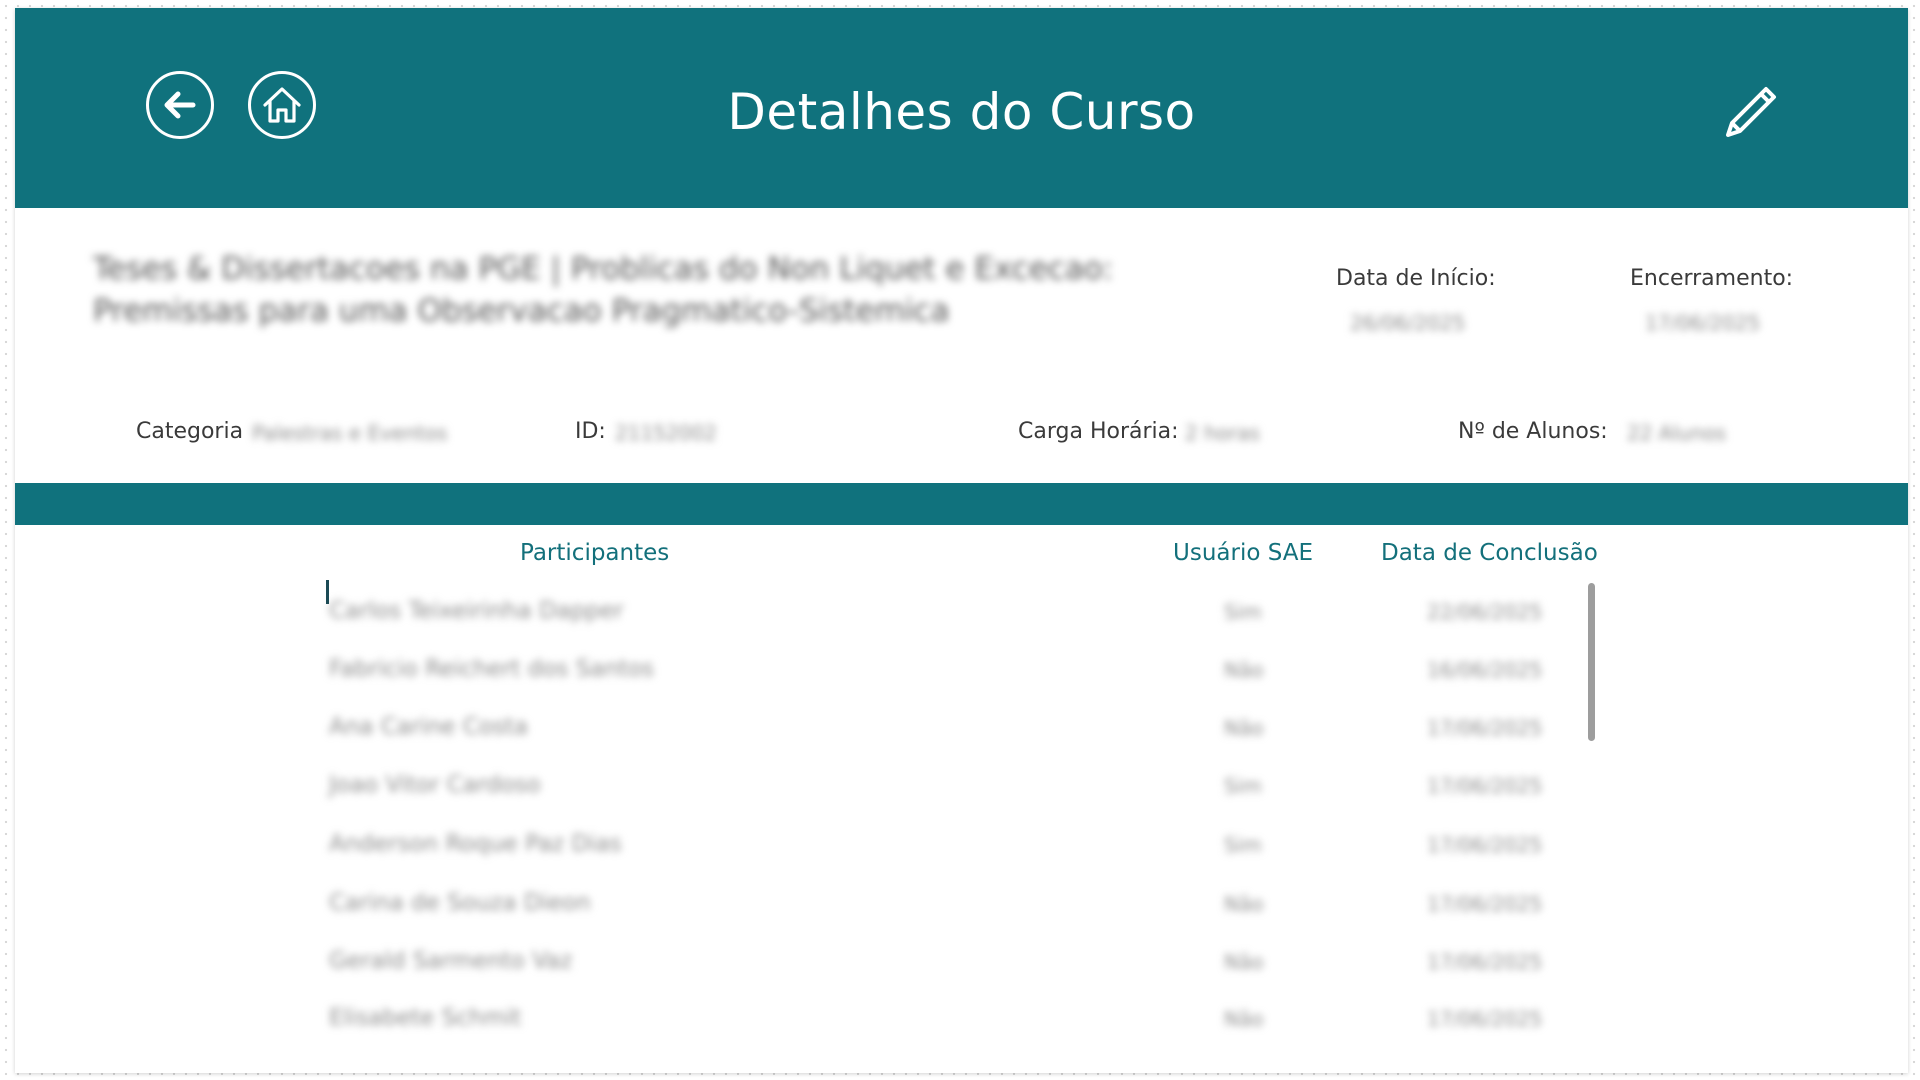 Image resolution: width=1920 pixels, height=1080 pixels. Describe the element at coordinates (1416, 278) in the screenshot. I see `start-date-label: Data de Início:` at that location.